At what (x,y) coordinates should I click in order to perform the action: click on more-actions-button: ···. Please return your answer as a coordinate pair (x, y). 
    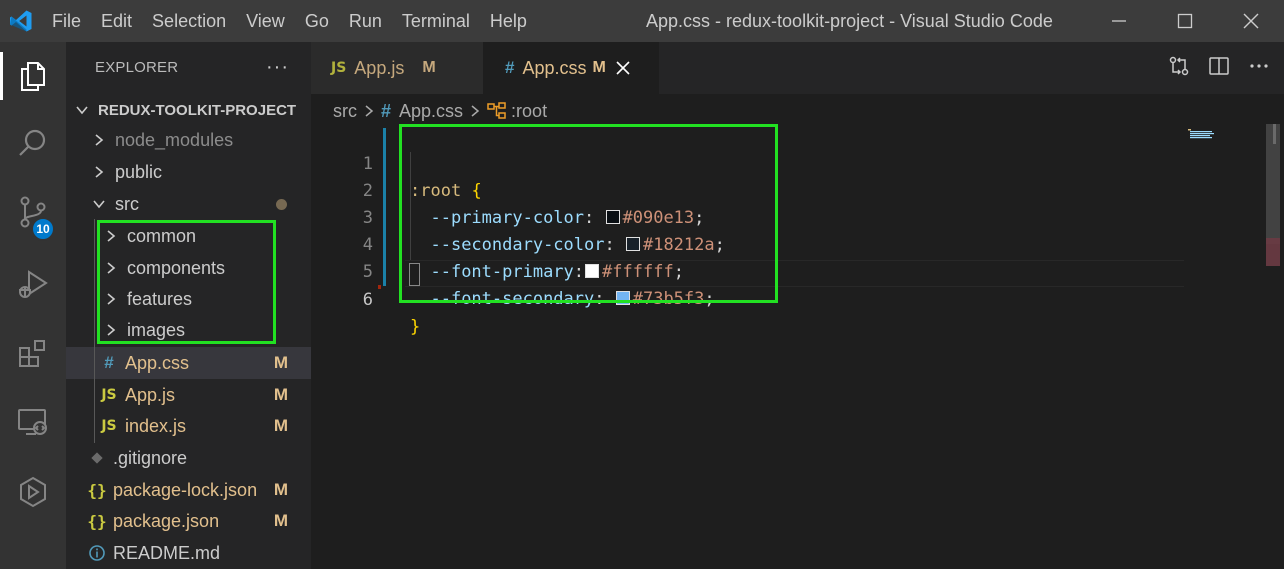
    Looking at the image, I should click on (277, 67).